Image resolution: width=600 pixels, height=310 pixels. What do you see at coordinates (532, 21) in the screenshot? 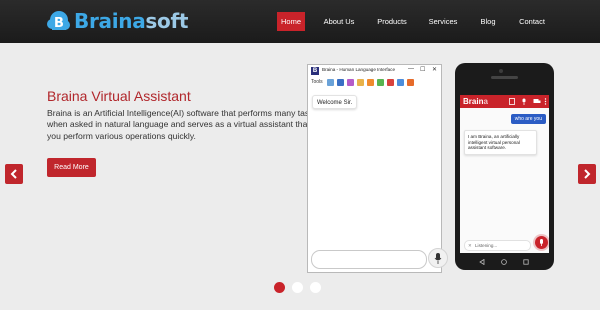
I see `nav-item-contact: Contact` at bounding box center [532, 21].